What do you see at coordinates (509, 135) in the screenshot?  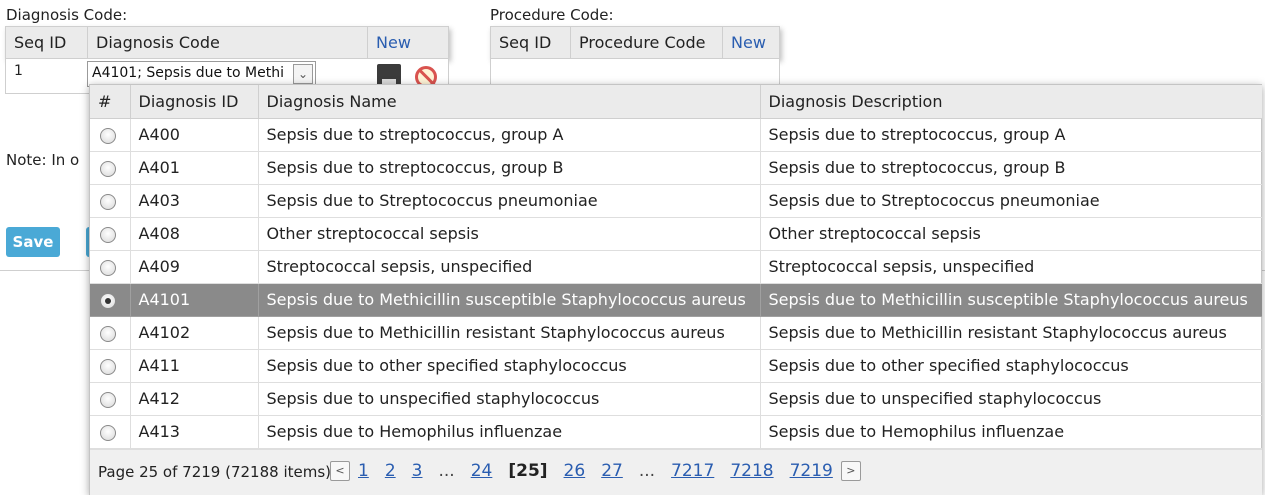 I see `row-diagnosis-name: Sepsis due to streptococcus, group A` at bounding box center [509, 135].